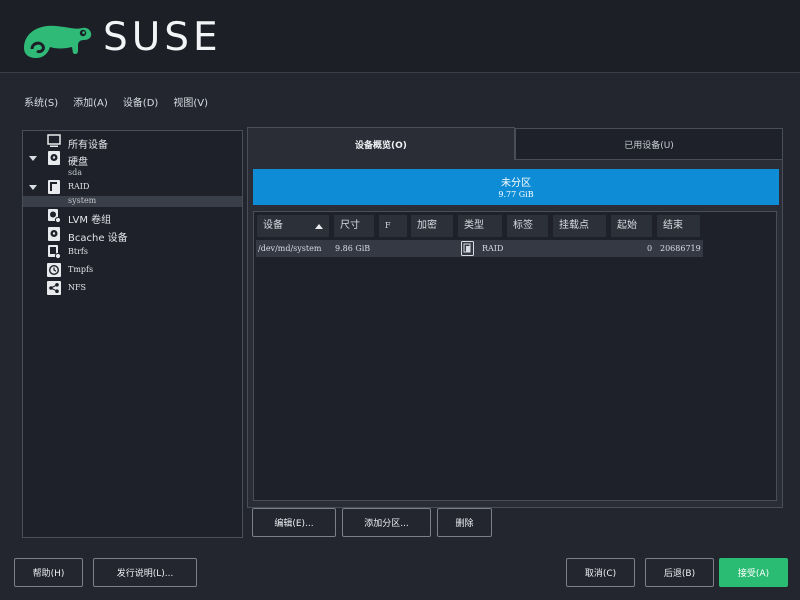 This screenshot has height=600, width=800. Describe the element at coordinates (132, 187) in the screenshot. I see `tree-item-raid: RAID` at that location.